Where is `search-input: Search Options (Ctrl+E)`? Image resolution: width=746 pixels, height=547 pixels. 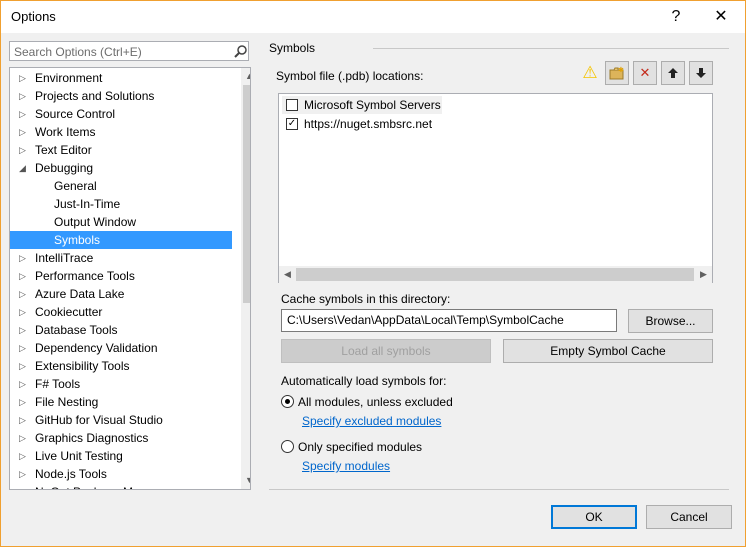 search-input: Search Options (Ctrl+E) is located at coordinates (129, 51).